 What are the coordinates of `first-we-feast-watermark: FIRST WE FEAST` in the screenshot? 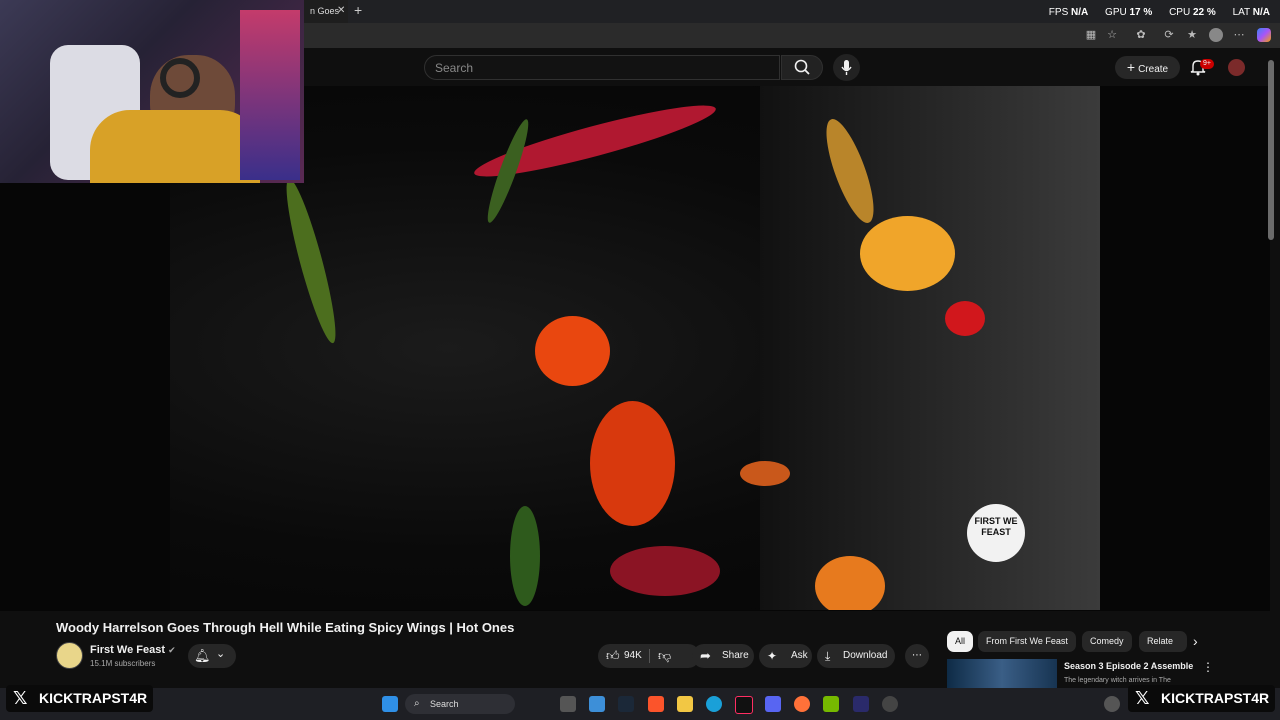 It's located at (996, 533).